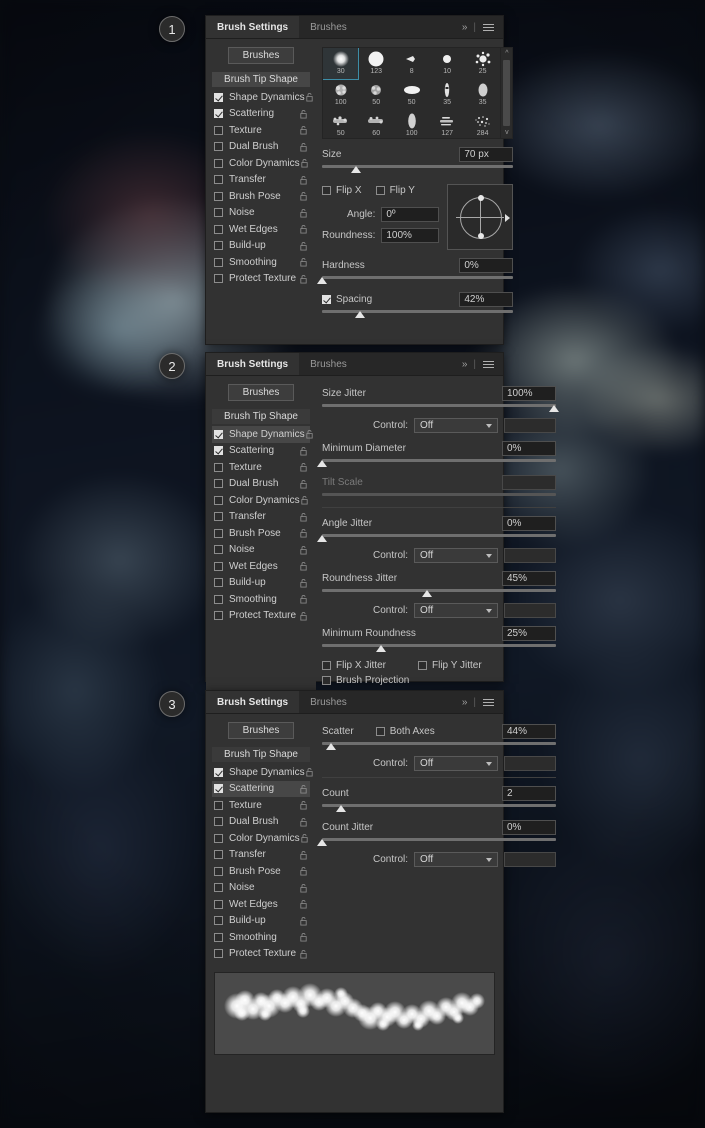  What do you see at coordinates (218, 616) in the screenshot?
I see `checkbox-protect-texture` at bounding box center [218, 616].